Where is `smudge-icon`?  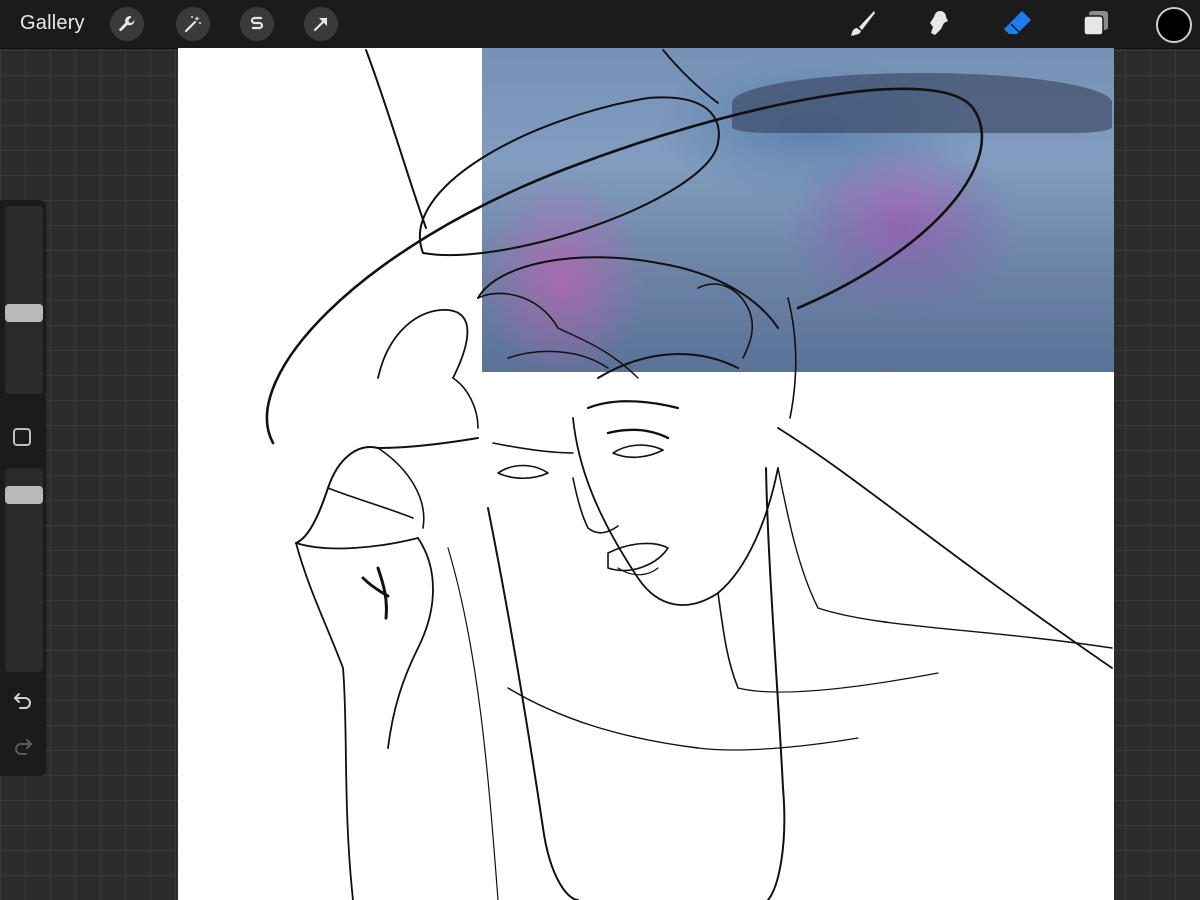 smudge-icon is located at coordinates (939, 23).